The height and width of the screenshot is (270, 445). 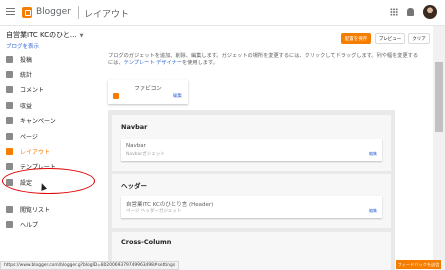 I want to click on pages-icon, so click(x=9, y=136).